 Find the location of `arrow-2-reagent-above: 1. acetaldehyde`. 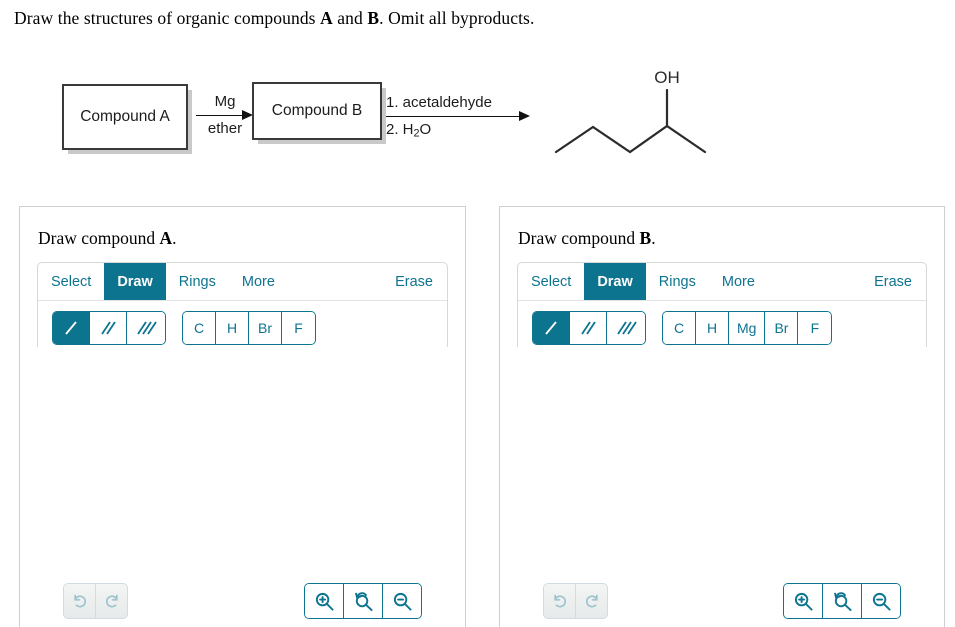

arrow-2-reagent-above: 1. acetaldehyde is located at coordinates (439, 102).